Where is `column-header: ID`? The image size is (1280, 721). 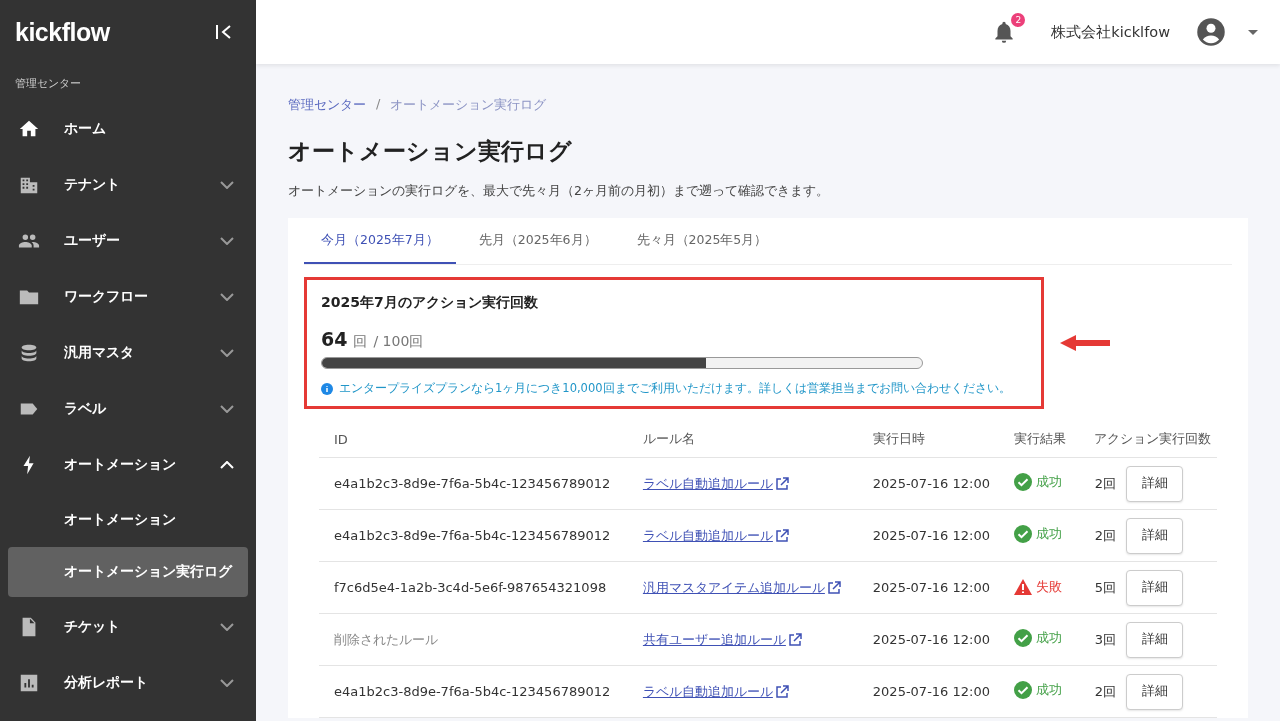 column-header: ID is located at coordinates (473, 439).